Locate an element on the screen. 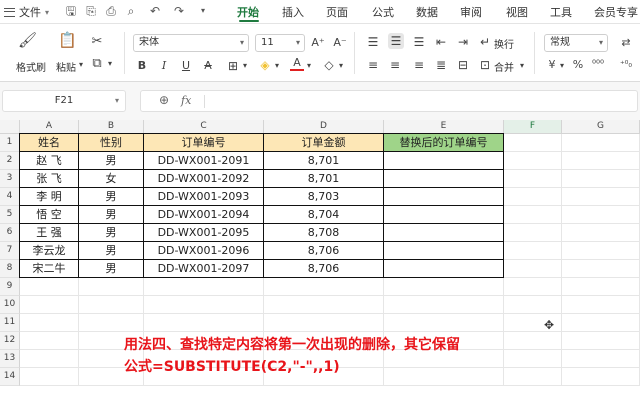  column-header-b: B is located at coordinates (111, 127).